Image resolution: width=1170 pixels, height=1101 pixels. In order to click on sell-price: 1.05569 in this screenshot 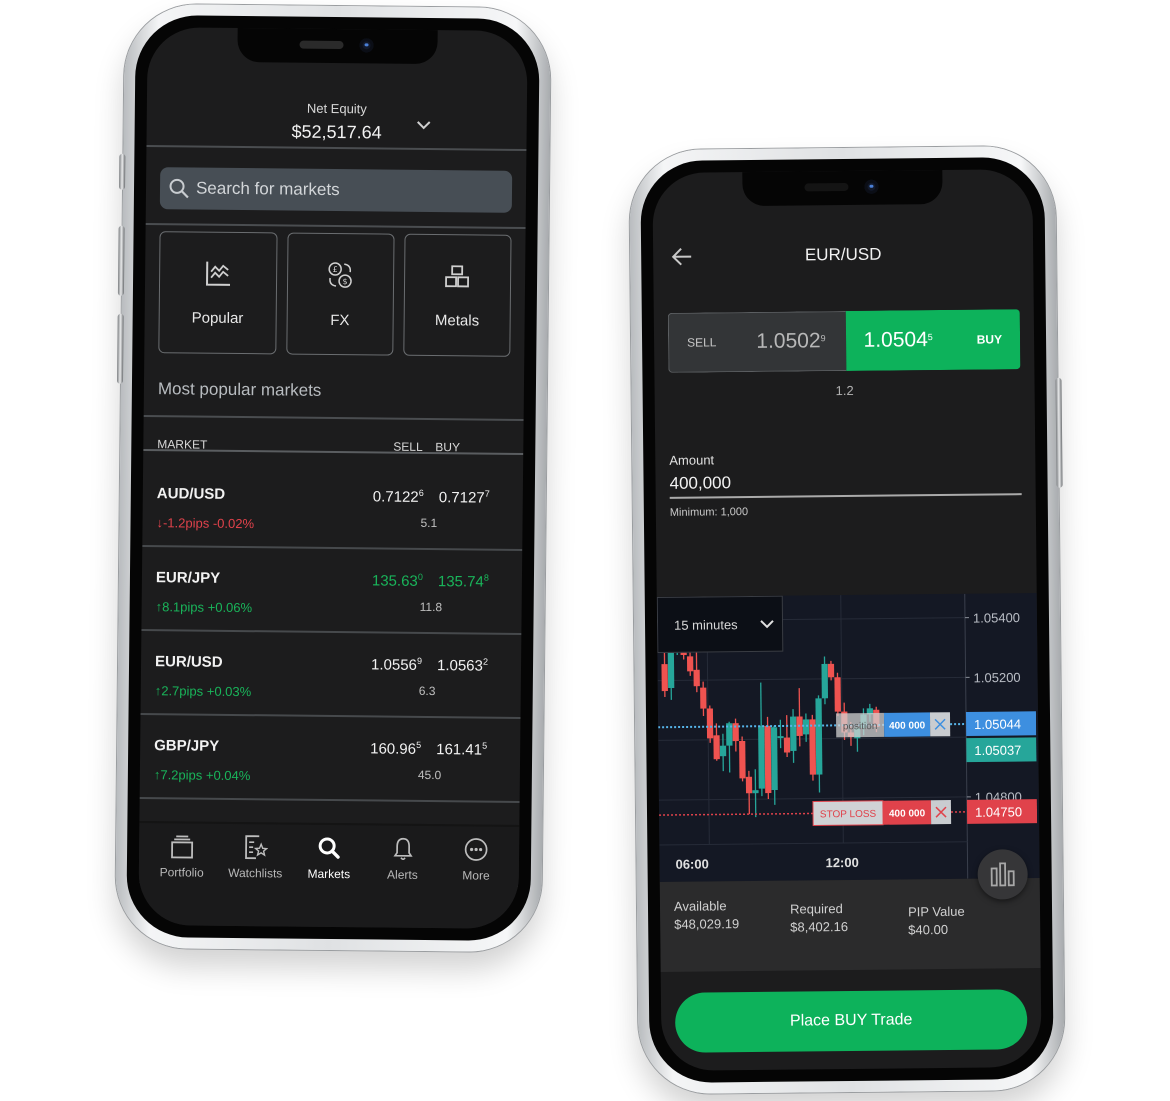, I will do `click(396, 664)`.